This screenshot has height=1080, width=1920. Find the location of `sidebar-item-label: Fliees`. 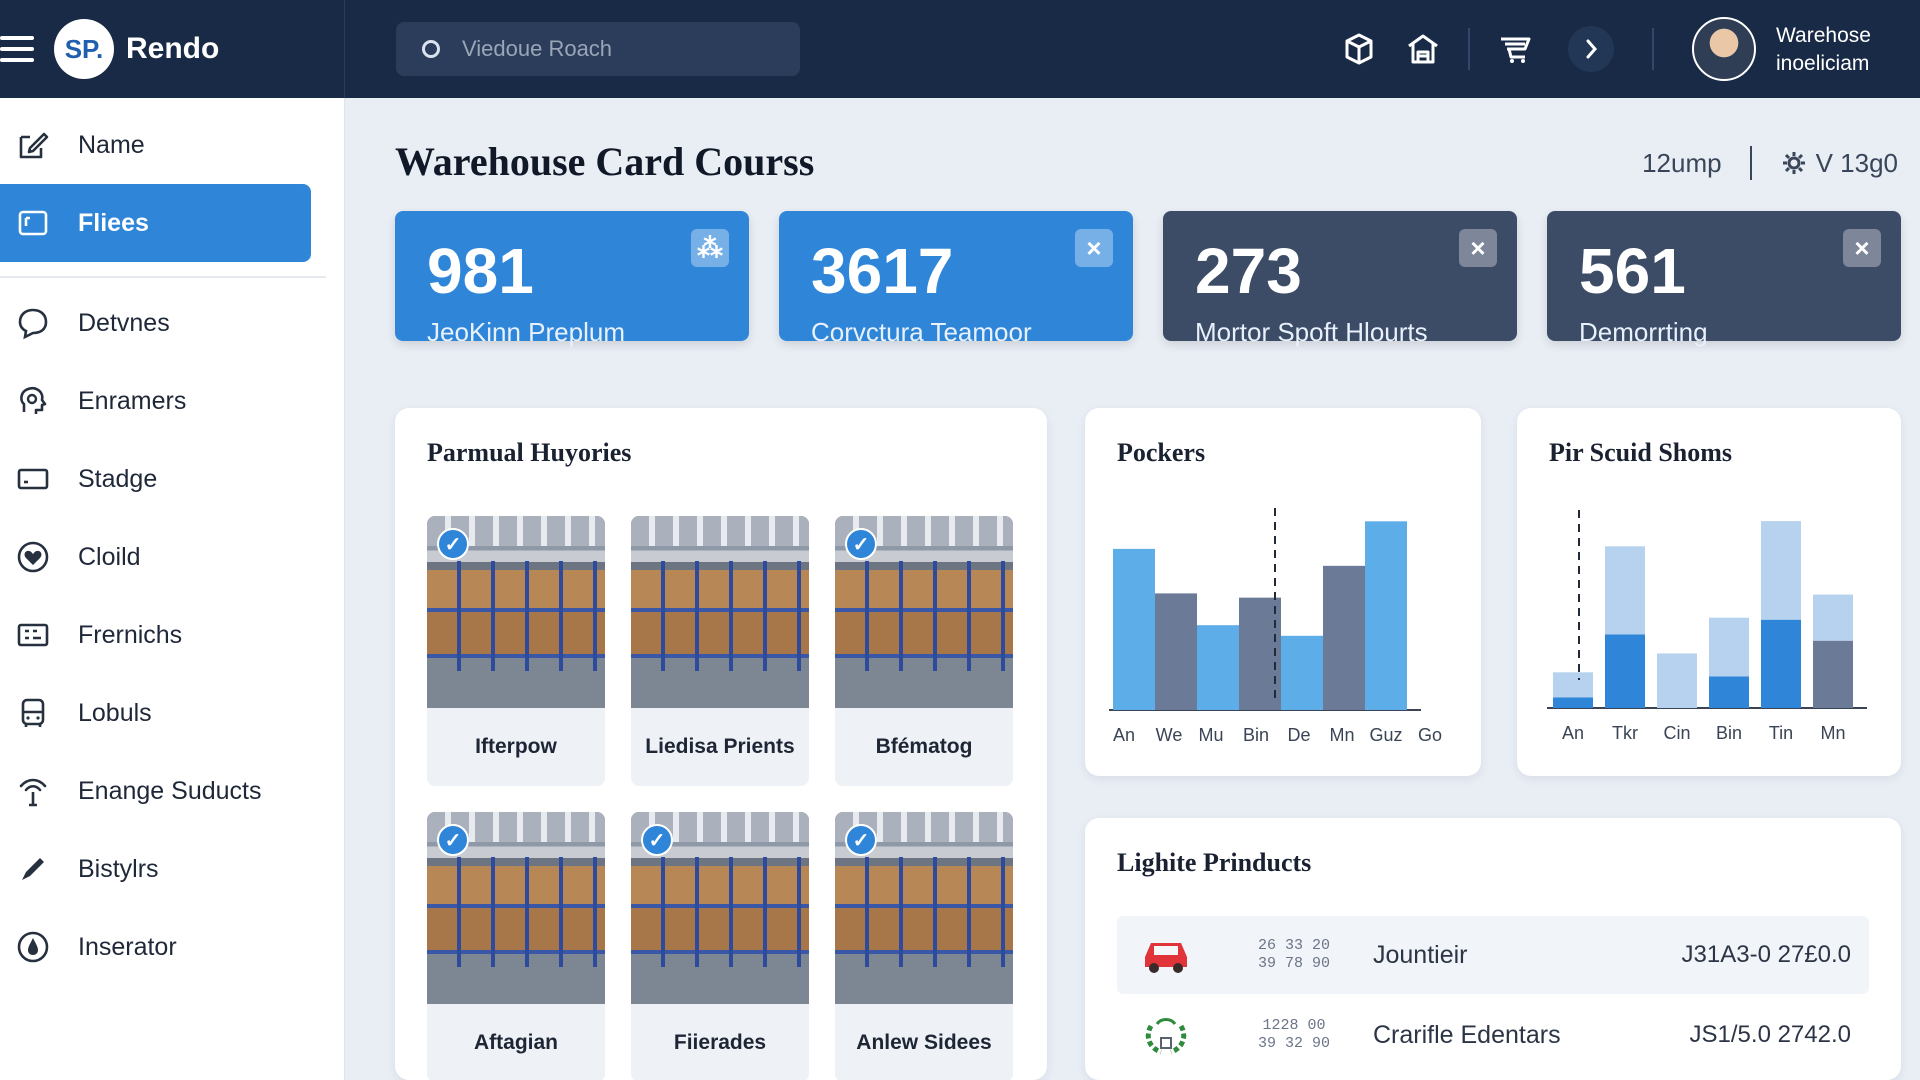

sidebar-item-label: Fliees is located at coordinates (113, 222).